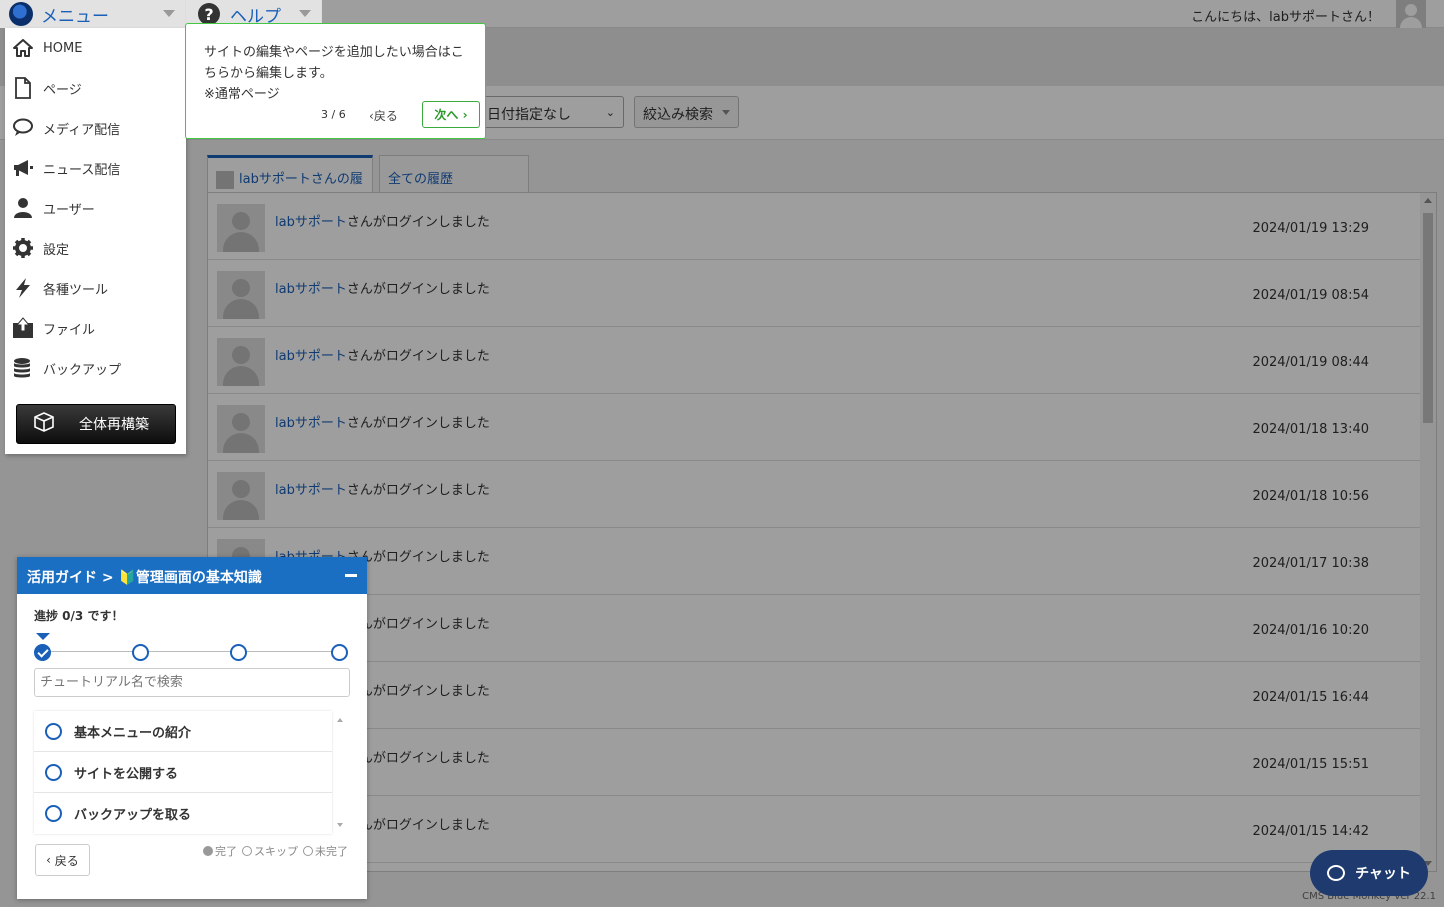  What do you see at coordinates (63, 48) in the screenshot?
I see `menu-item-label: HOME` at bounding box center [63, 48].